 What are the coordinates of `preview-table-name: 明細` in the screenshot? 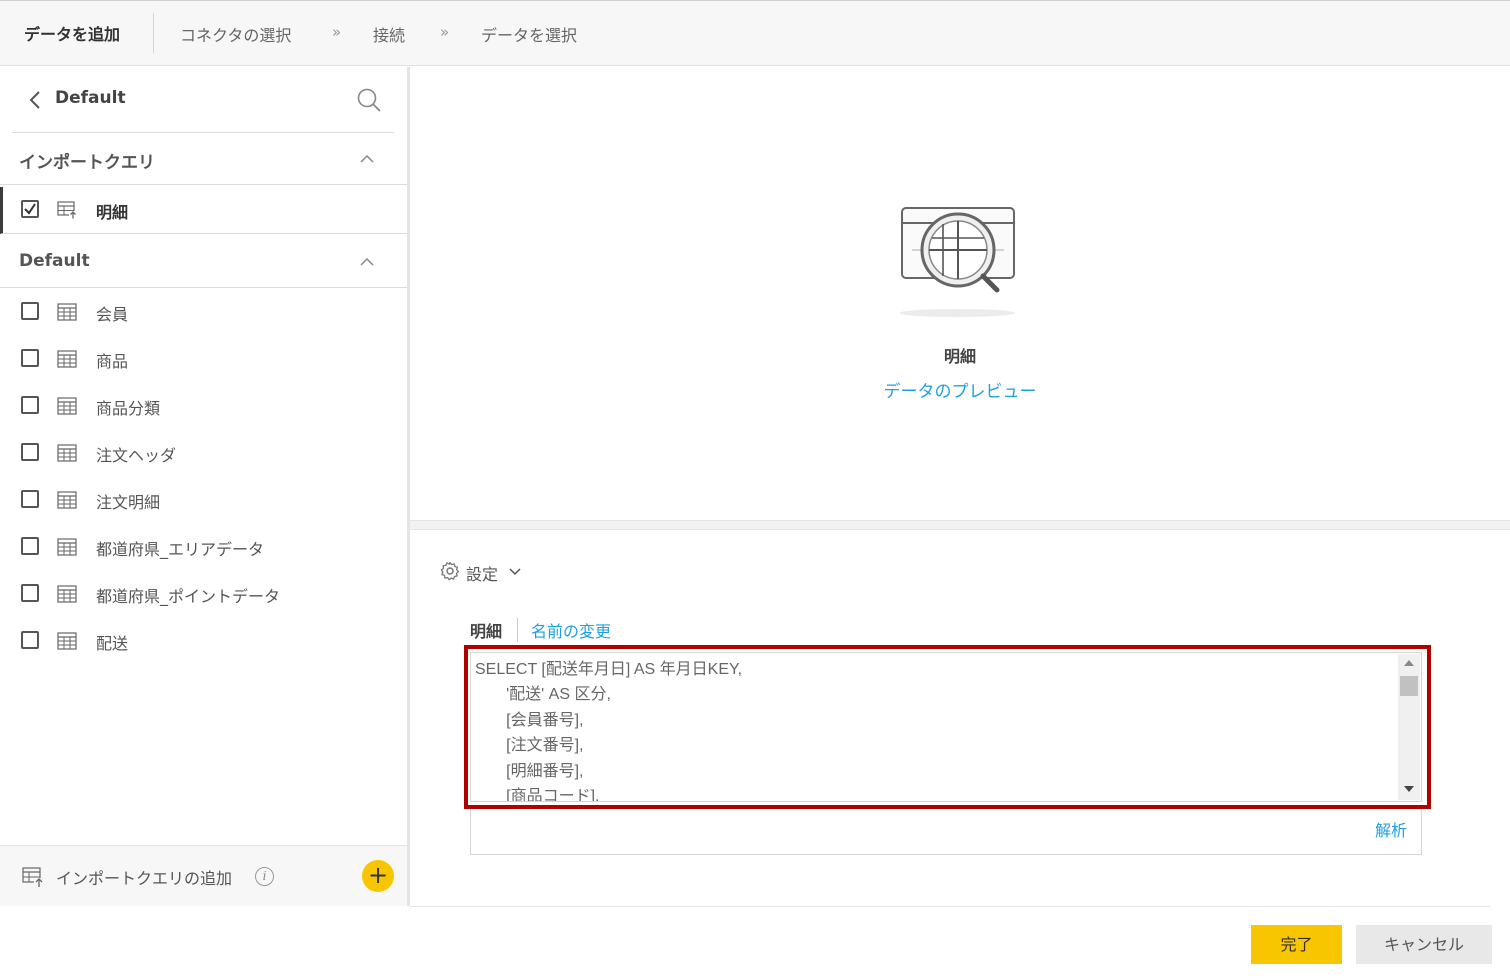 It's located at (959, 356).